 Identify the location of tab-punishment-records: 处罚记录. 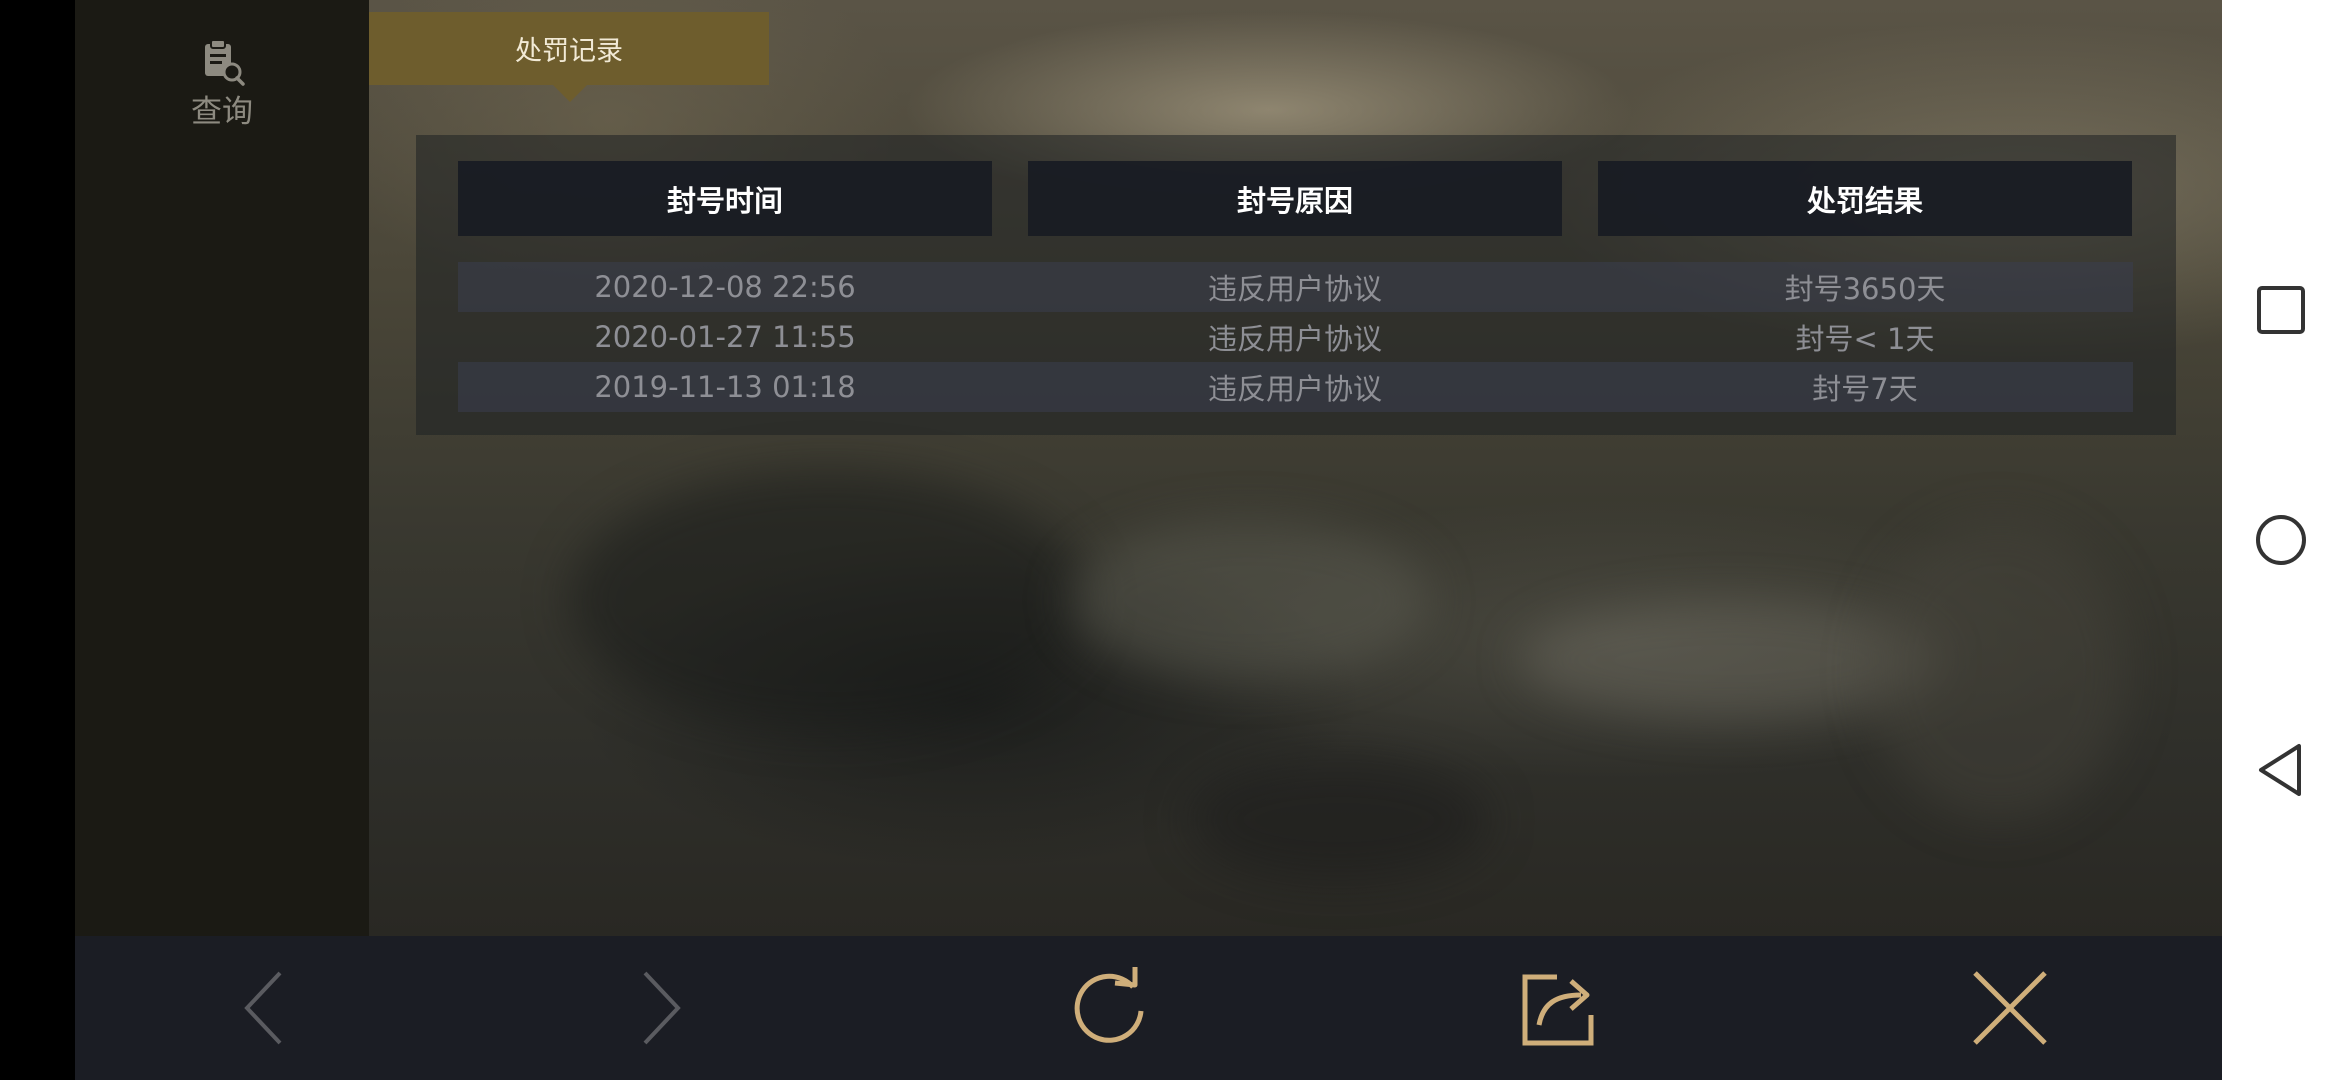
(569, 48).